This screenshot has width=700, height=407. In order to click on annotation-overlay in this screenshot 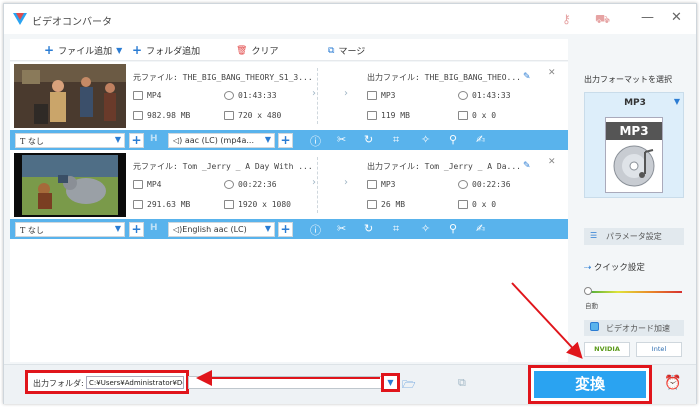, I will do `click(389, 334)`.